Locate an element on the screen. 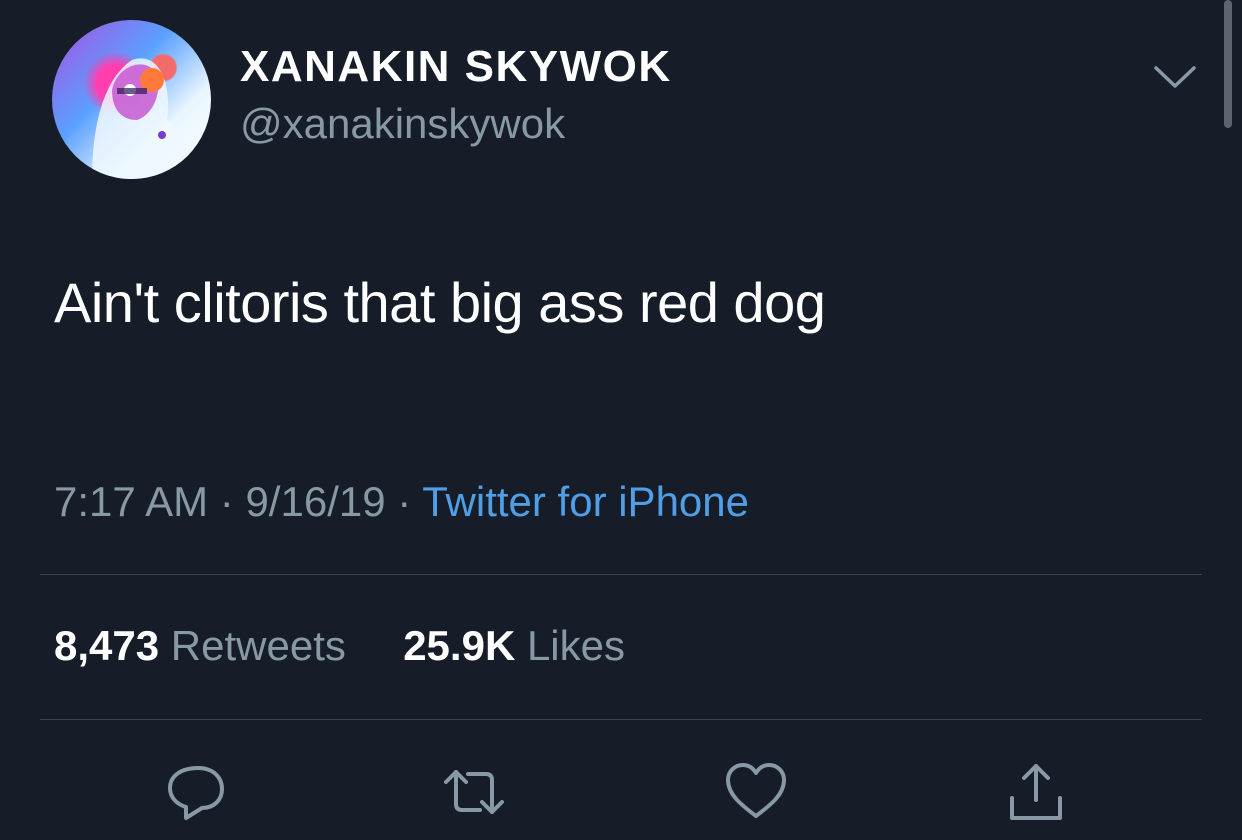 The width and height of the screenshot is (1242, 840). like-button is located at coordinates (756, 792).